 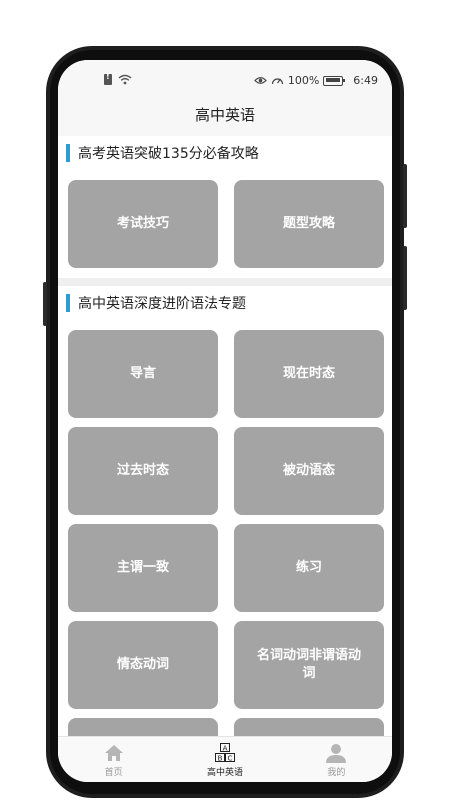 I want to click on tile-past-tense: 过去时态, so click(x=143, y=471).